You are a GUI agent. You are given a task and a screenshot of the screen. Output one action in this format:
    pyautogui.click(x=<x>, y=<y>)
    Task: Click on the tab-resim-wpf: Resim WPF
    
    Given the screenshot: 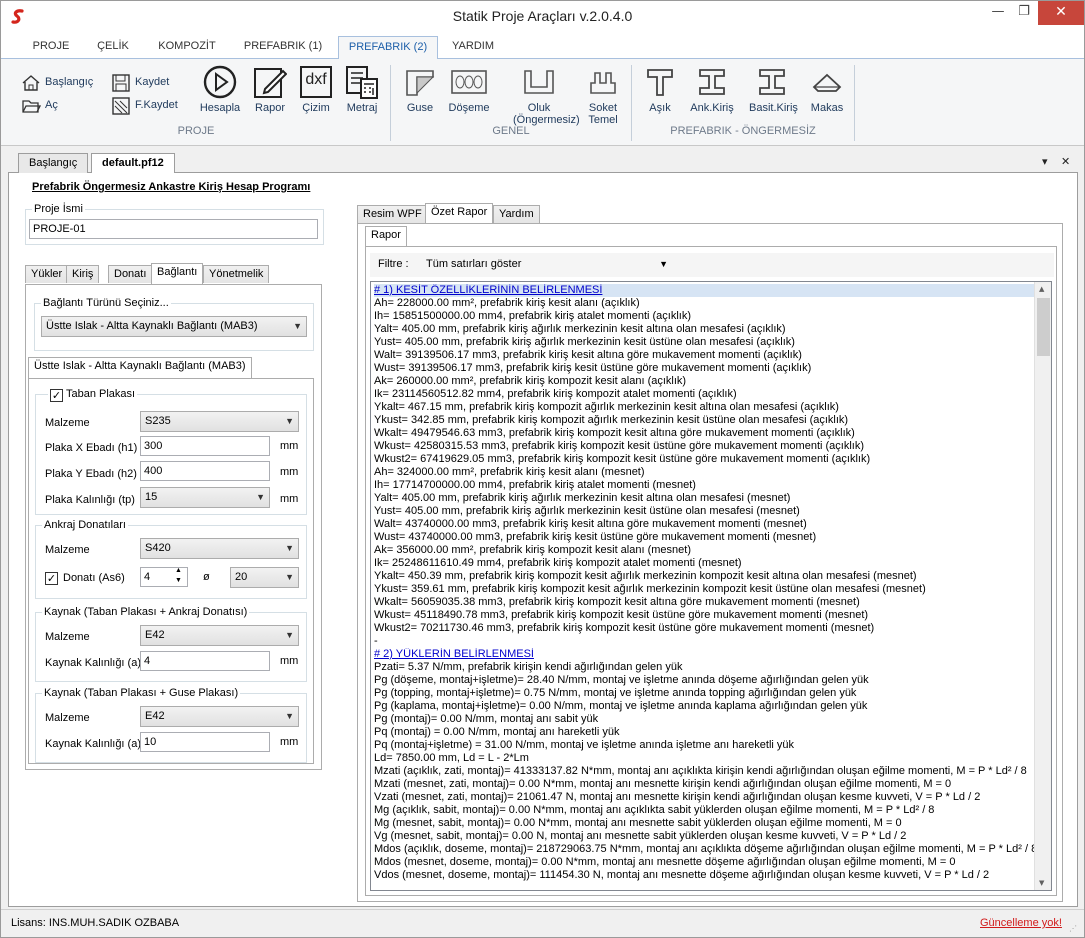 What is the action you would take?
    pyautogui.click(x=392, y=214)
    